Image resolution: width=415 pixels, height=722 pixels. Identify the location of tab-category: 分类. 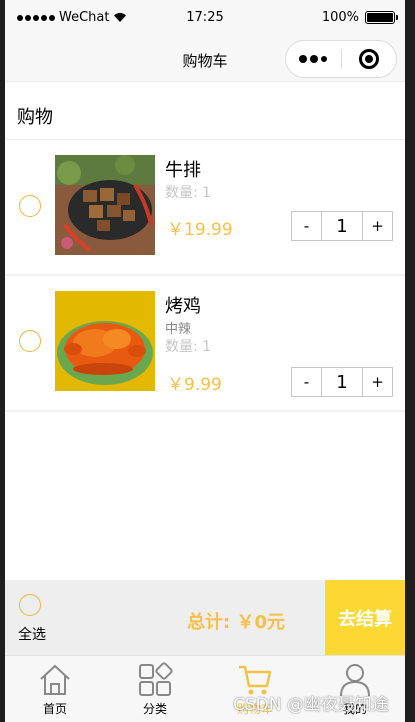
(155, 689).